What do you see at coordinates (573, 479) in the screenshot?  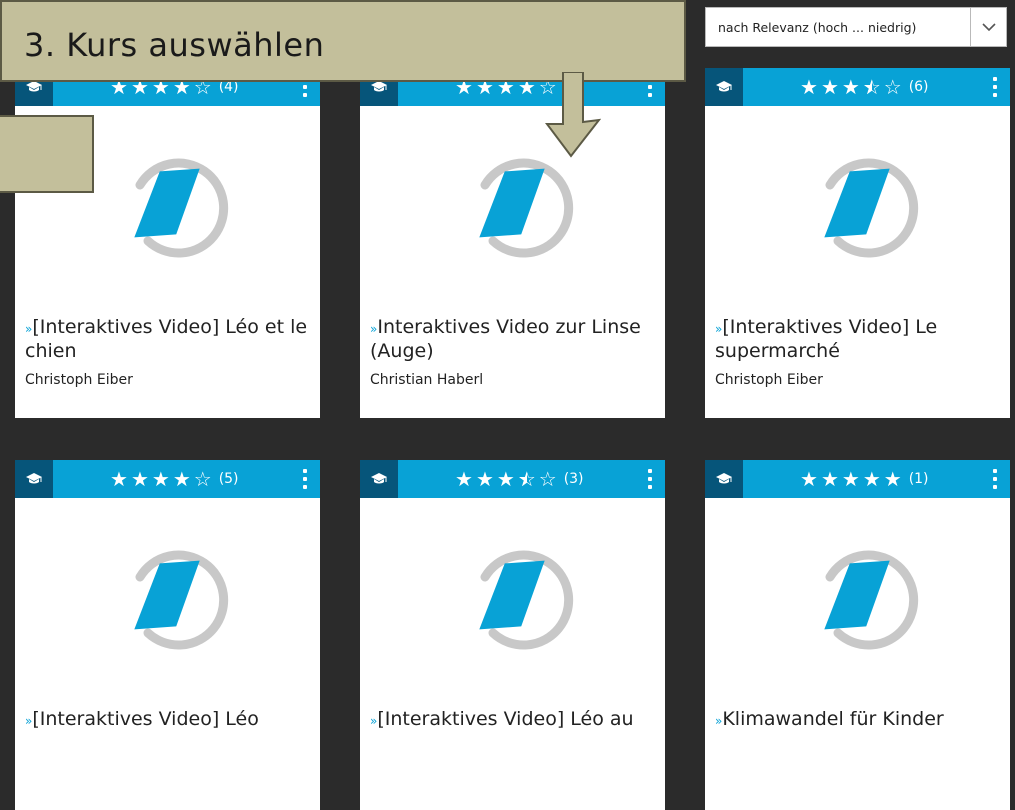 I see `rating-count: (3)` at bounding box center [573, 479].